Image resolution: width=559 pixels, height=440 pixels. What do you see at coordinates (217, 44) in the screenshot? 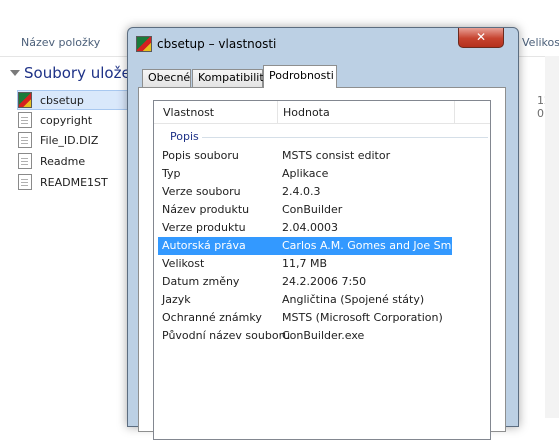
I see `dialog-title: cbsetup – vlastnosti` at bounding box center [217, 44].